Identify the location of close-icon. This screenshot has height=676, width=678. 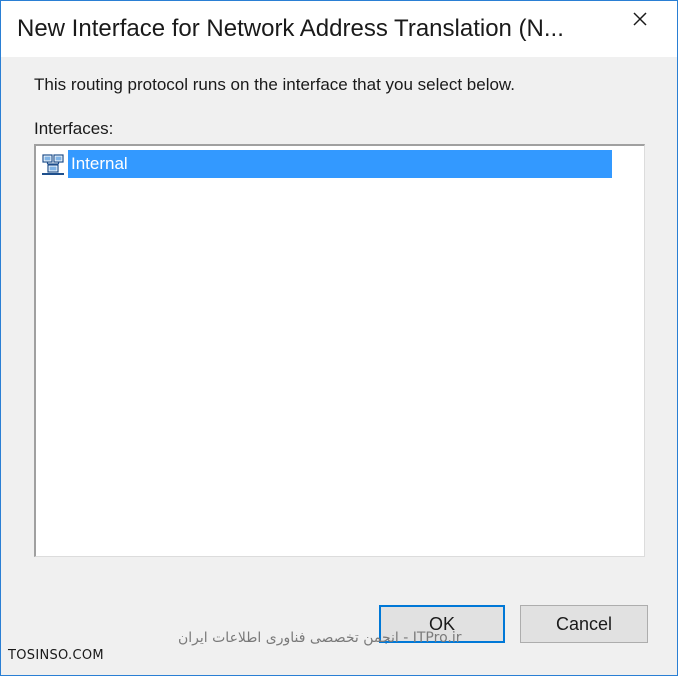
(640, 19).